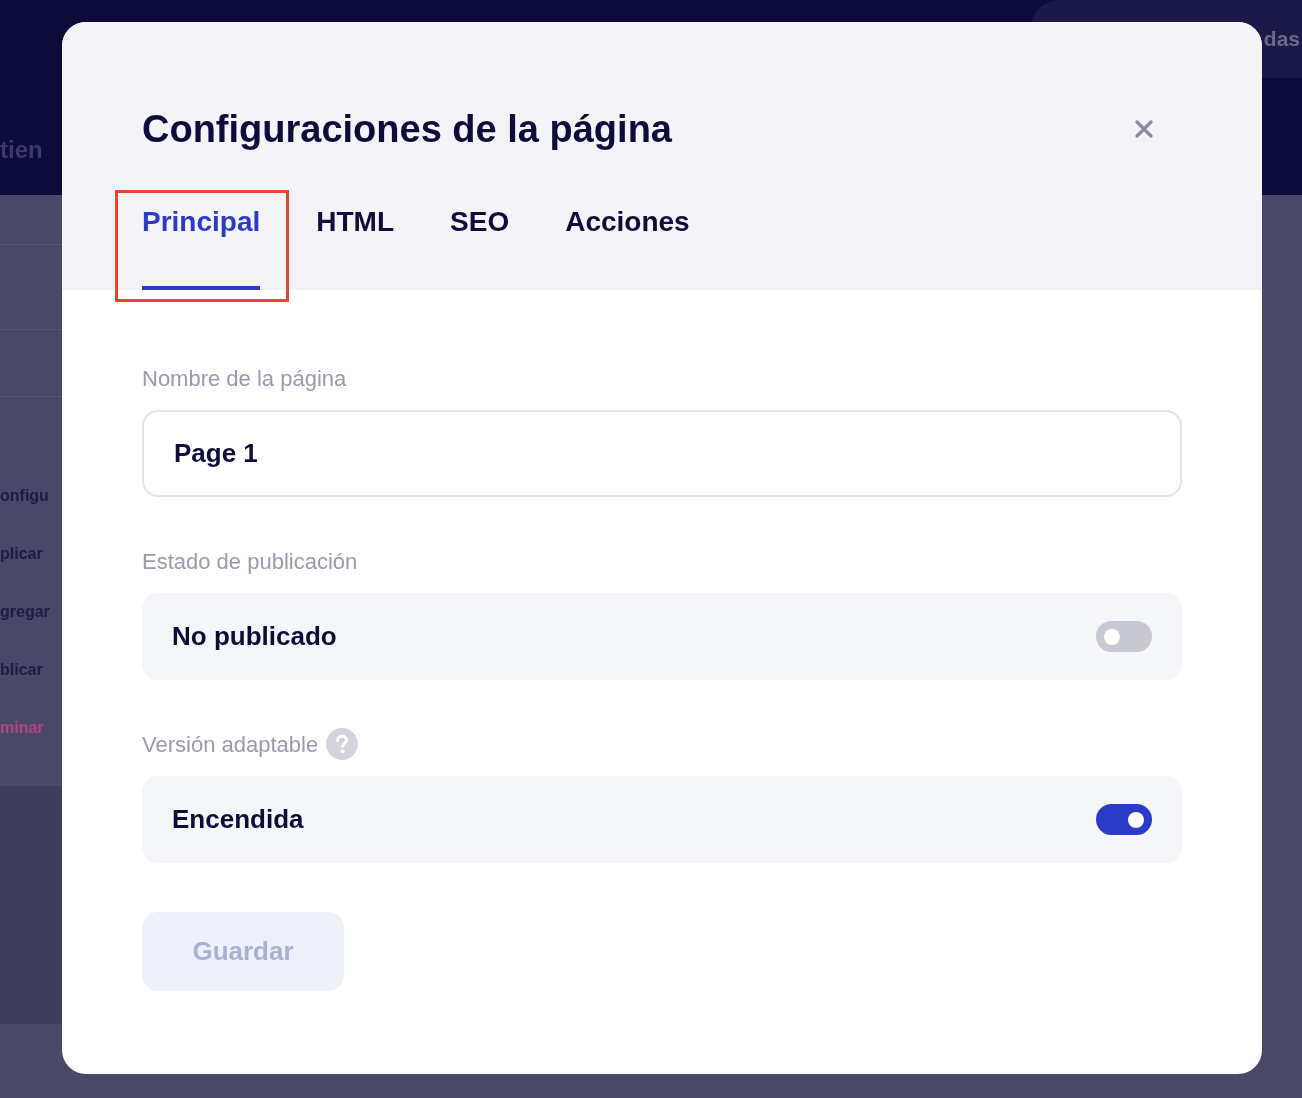 The width and height of the screenshot is (1302, 1098). I want to click on field-label: Estado de publicación, so click(250, 561).